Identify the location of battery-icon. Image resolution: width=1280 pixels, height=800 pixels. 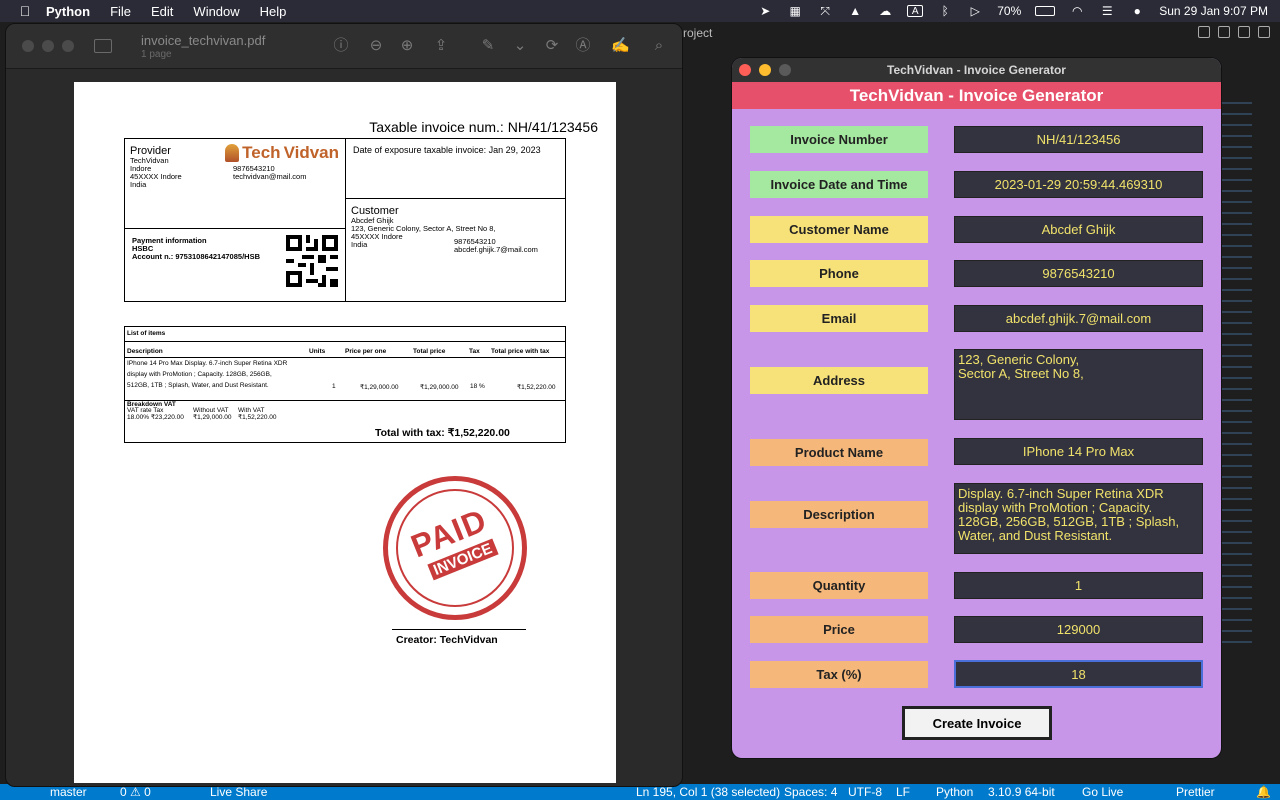
(1045, 11).